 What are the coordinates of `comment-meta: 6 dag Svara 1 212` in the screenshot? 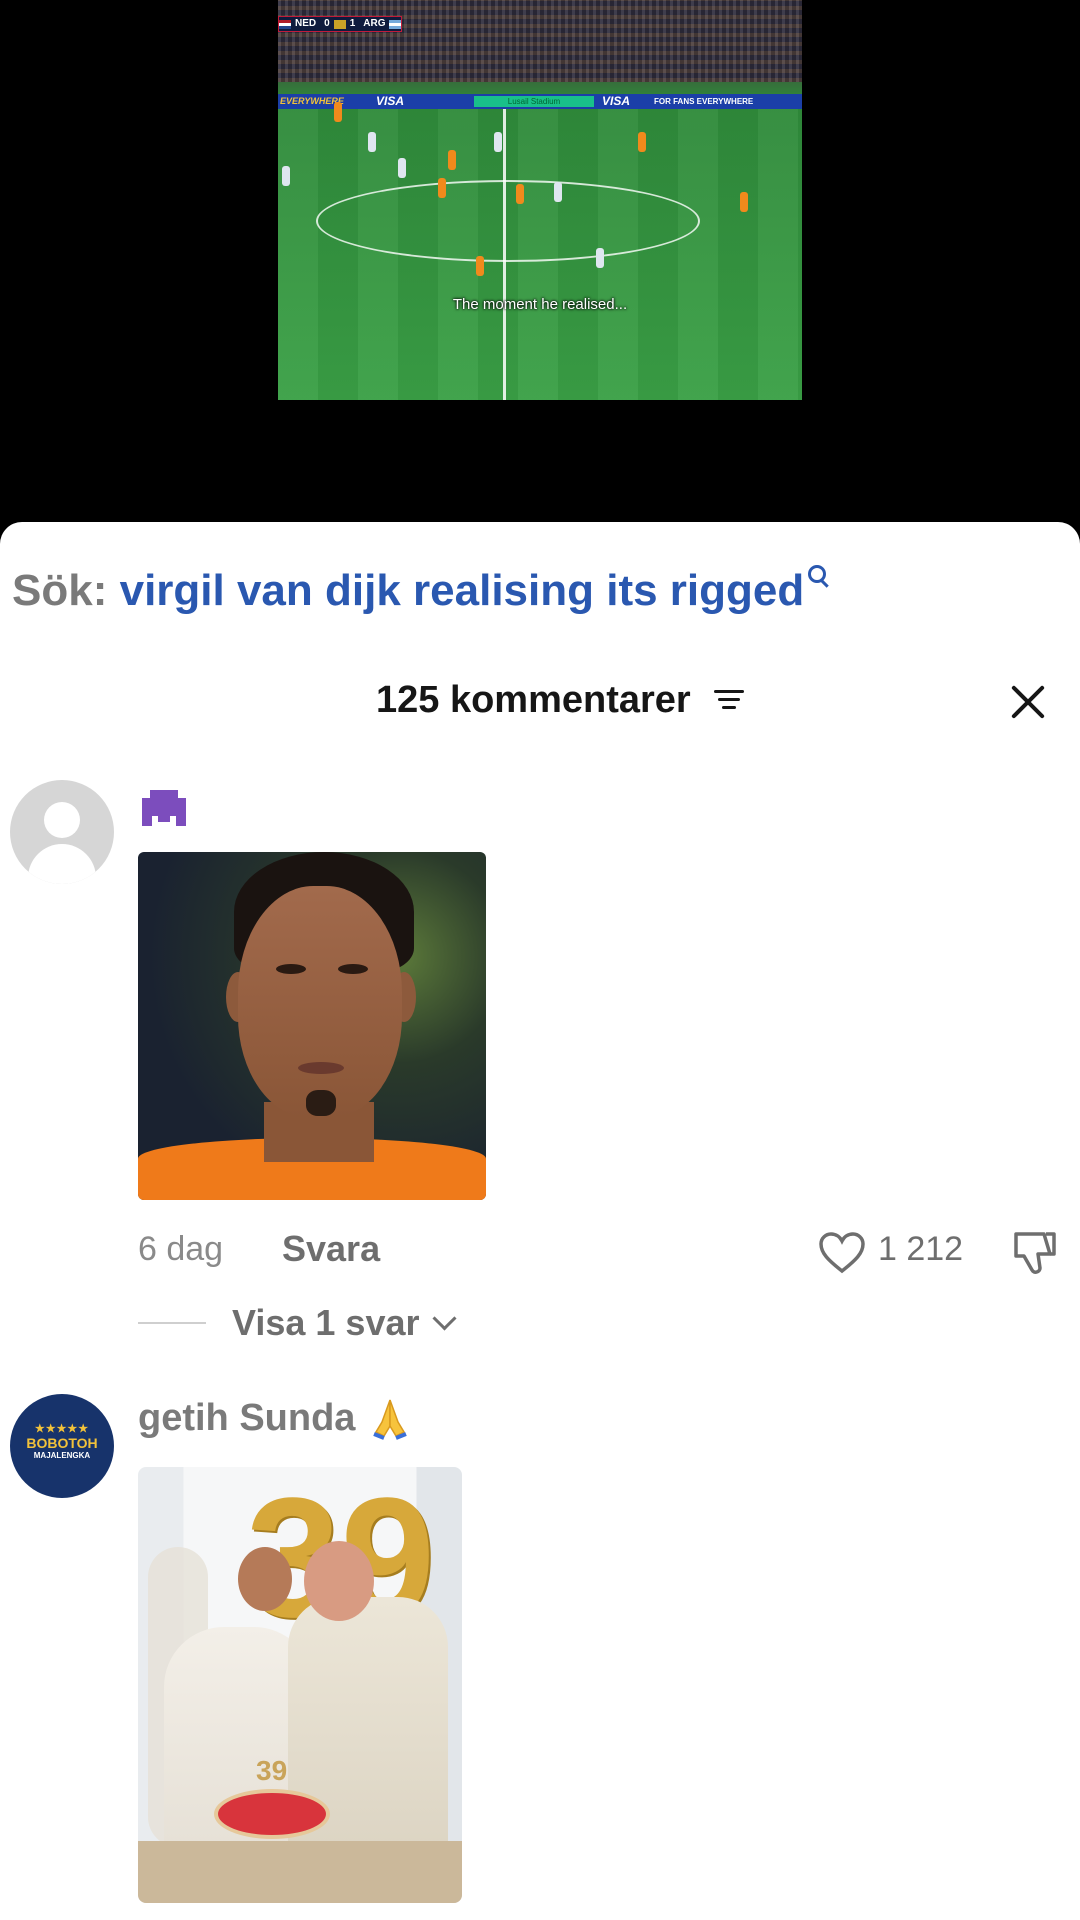 It's located at (598, 1250).